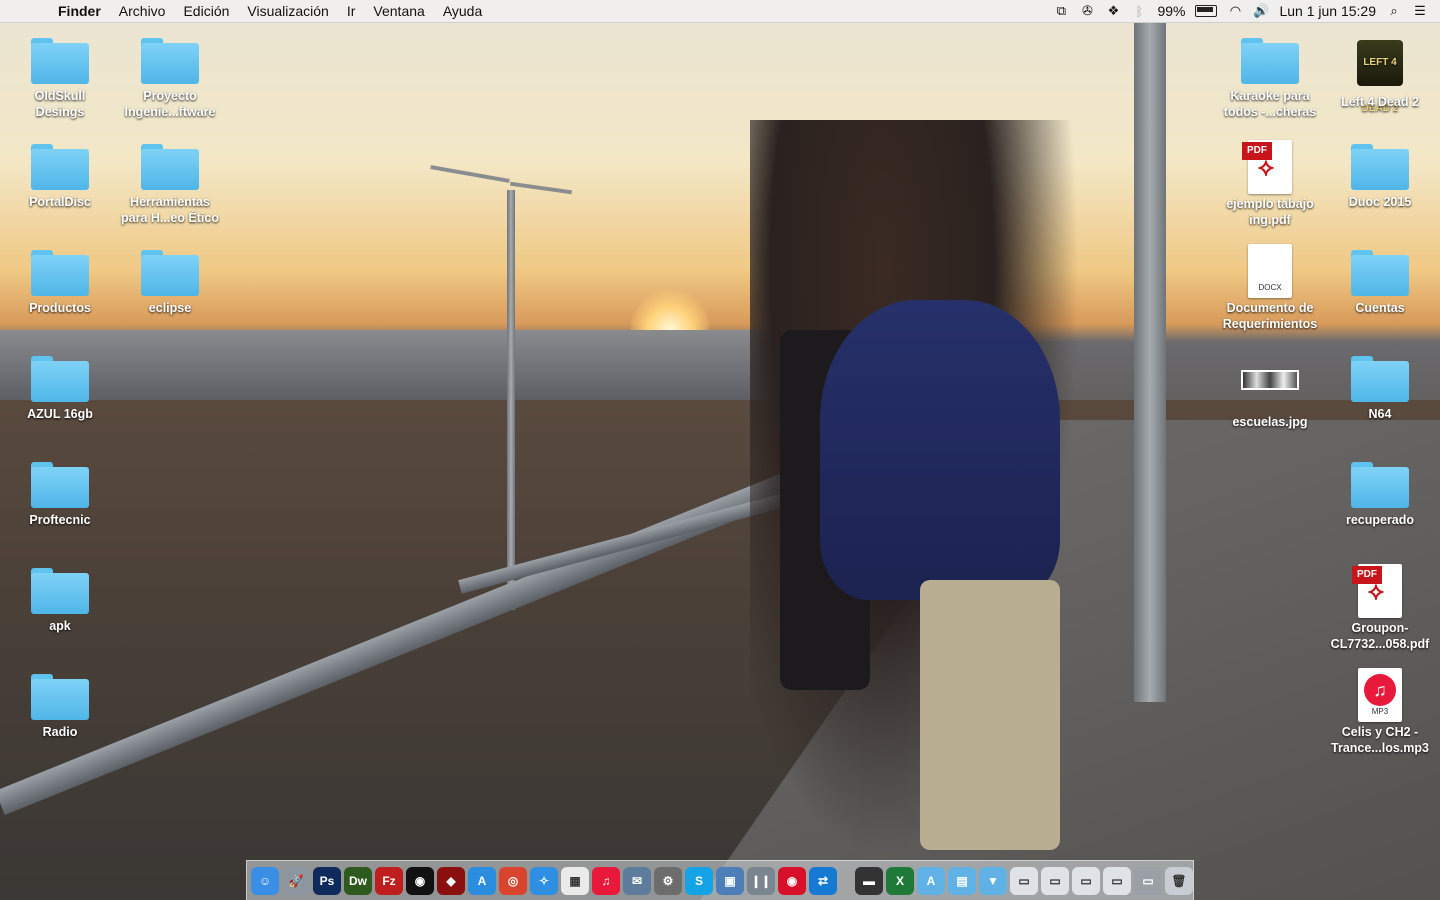 Image resolution: width=1440 pixels, height=900 pixels. What do you see at coordinates (79, 11) in the screenshot?
I see `menu-app-finder: Finder` at bounding box center [79, 11].